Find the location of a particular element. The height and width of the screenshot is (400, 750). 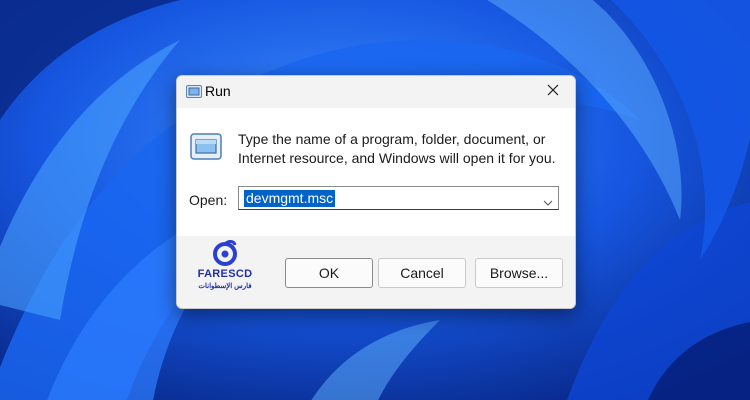

close-icon is located at coordinates (553, 92).